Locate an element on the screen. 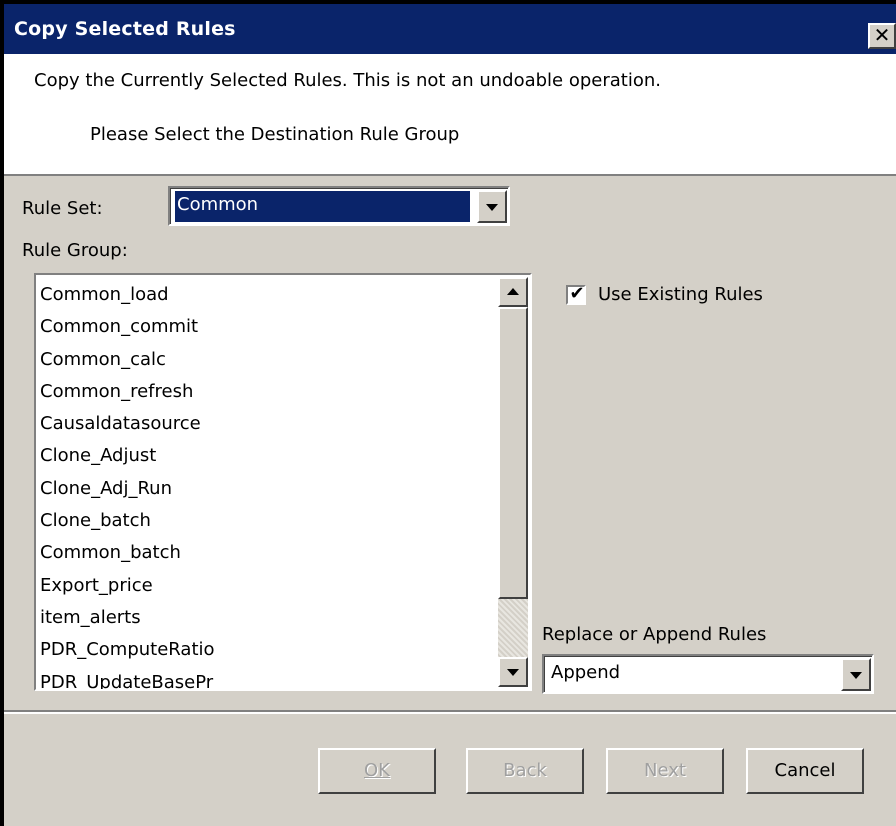 The height and width of the screenshot is (826, 896). list-item: Common_batch is located at coordinates (267, 553).